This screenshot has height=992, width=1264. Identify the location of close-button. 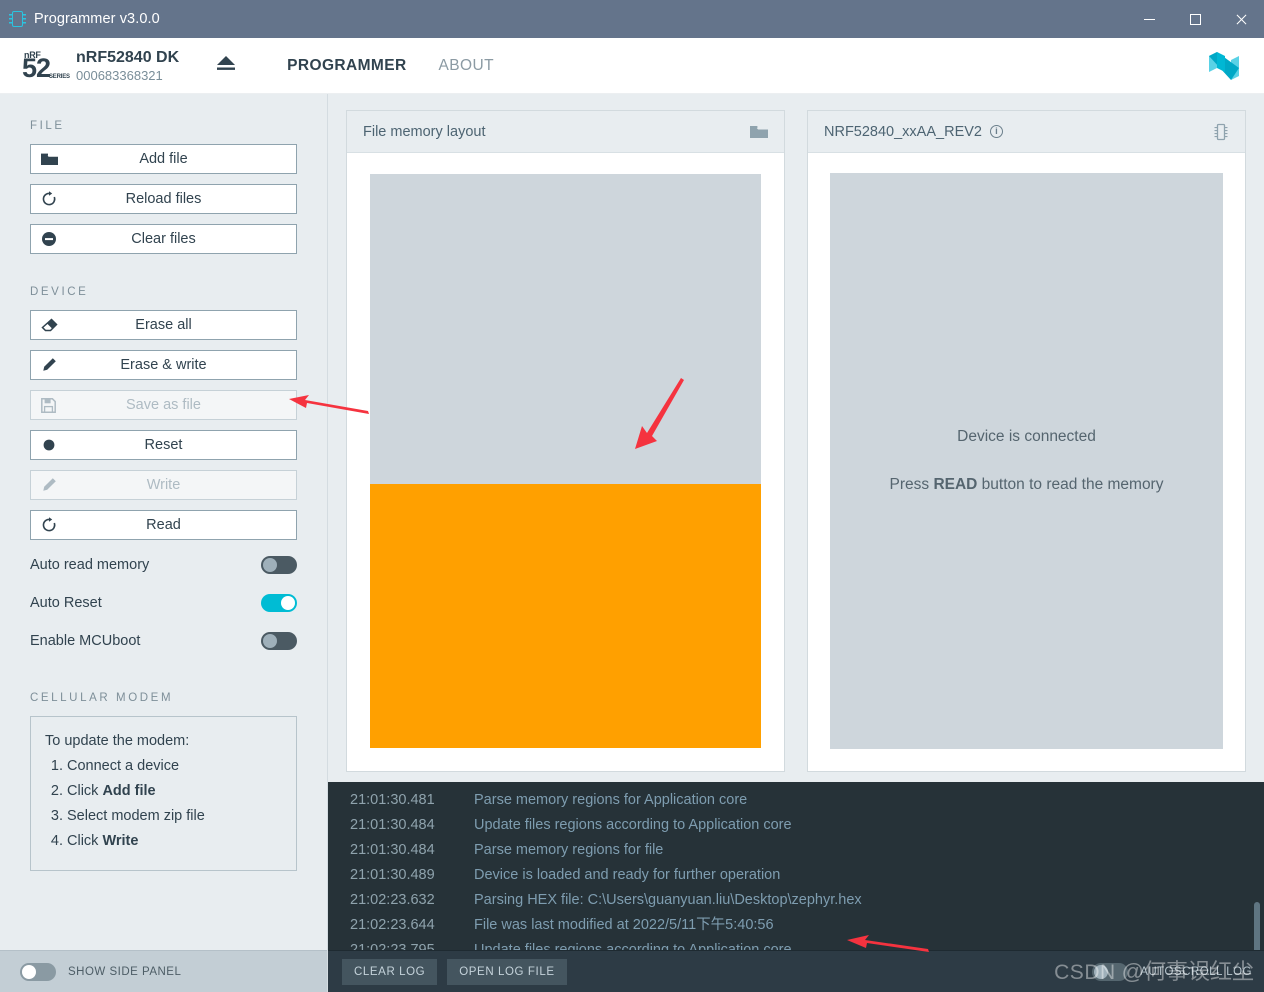
(1241, 19).